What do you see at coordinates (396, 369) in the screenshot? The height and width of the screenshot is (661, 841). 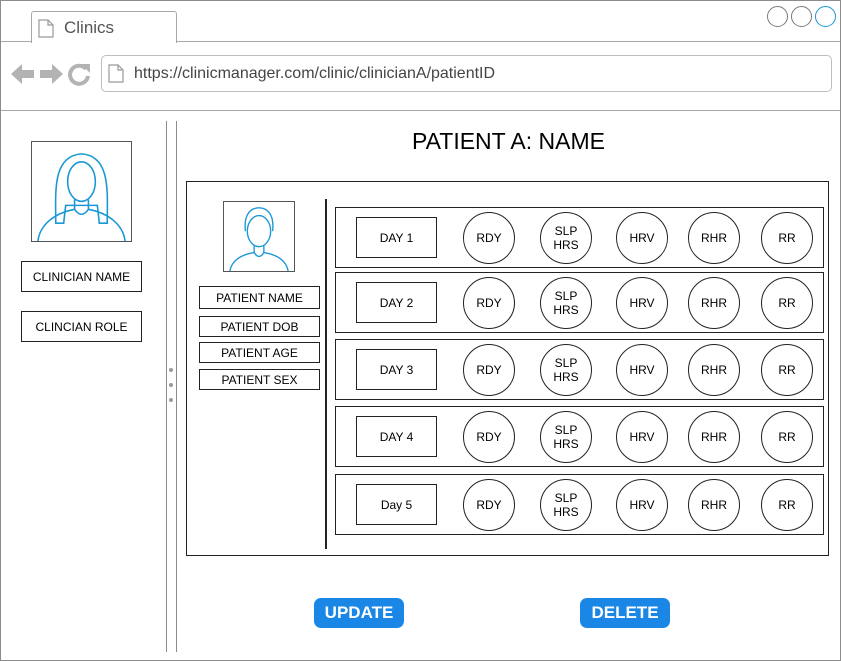 I see `day-label: DAY 3` at bounding box center [396, 369].